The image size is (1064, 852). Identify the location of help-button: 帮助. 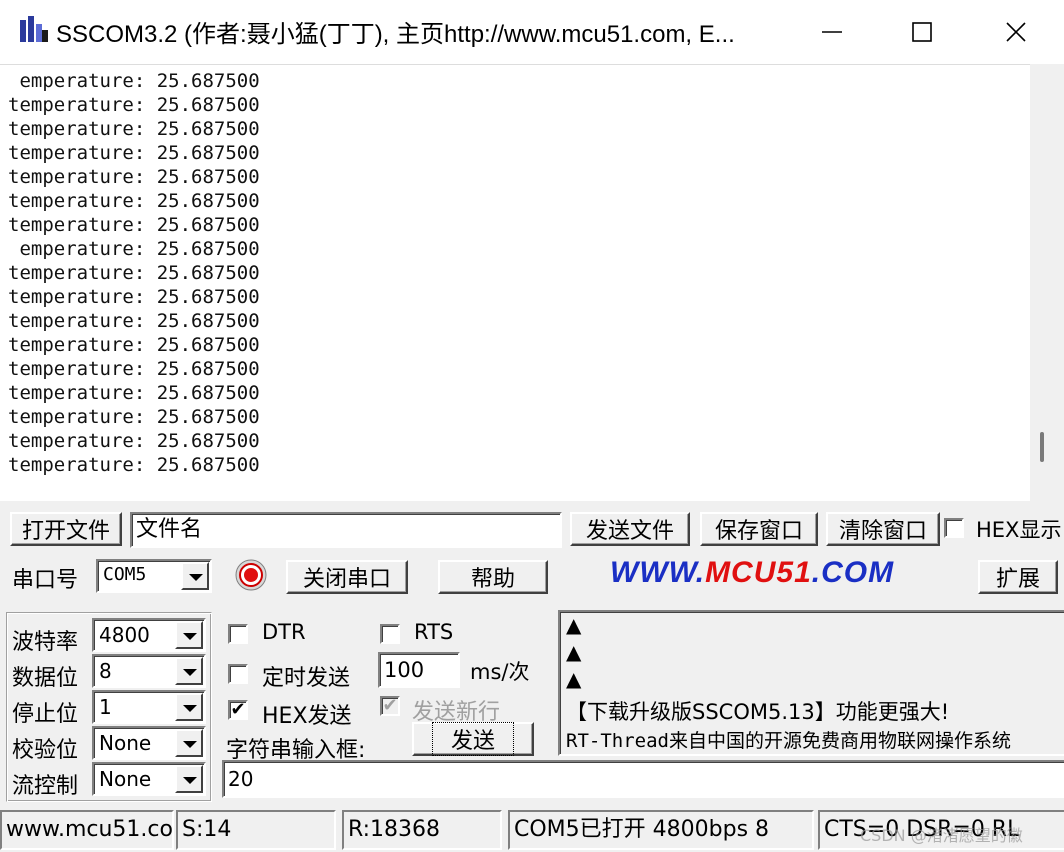
(493, 577).